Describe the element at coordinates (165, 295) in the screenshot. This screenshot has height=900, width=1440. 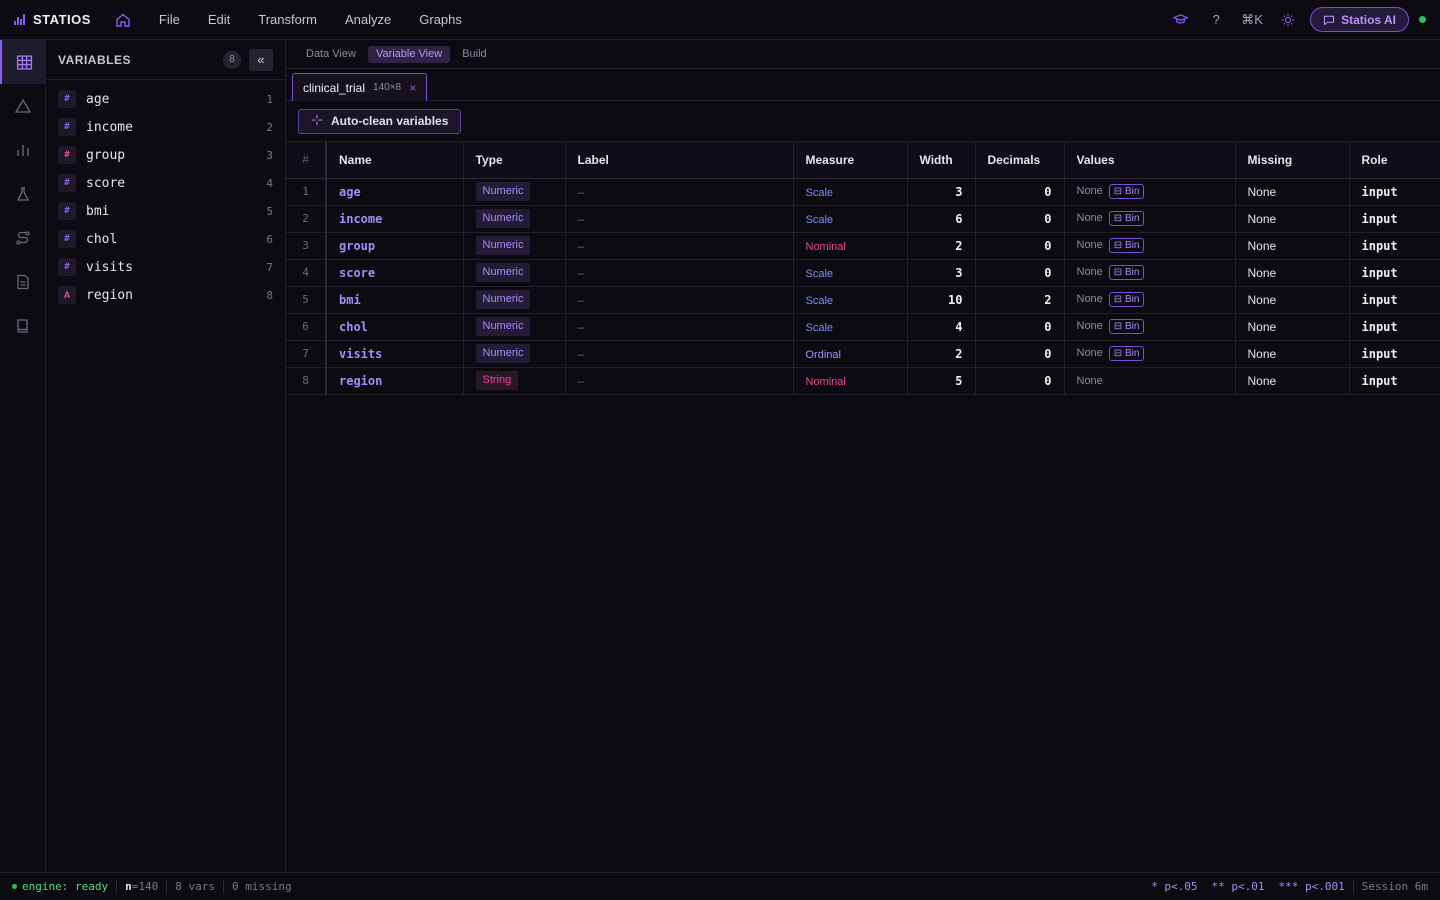
I see `list-item: Aregion 8` at that location.